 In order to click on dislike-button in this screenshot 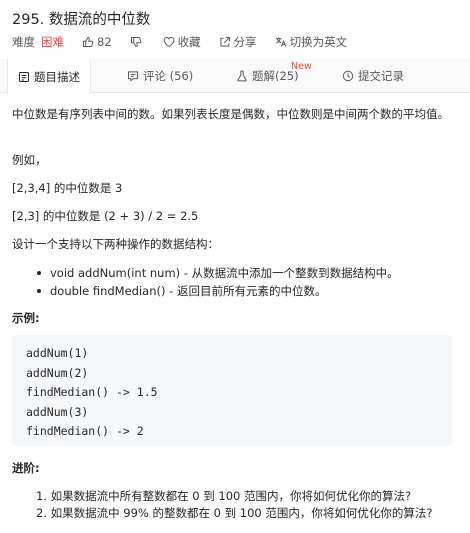, I will do `click(137, 42)`.